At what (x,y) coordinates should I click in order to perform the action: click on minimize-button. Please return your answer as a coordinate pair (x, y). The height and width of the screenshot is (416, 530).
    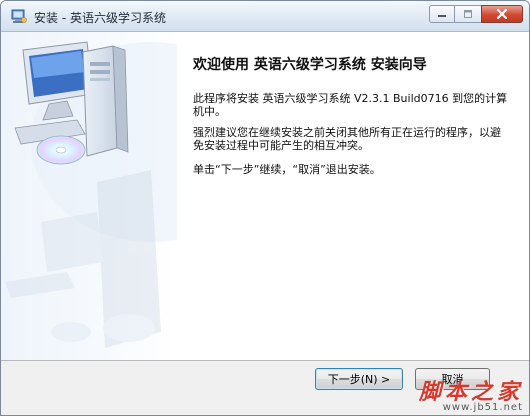
    Looking at the image, I should click on (442, 14).